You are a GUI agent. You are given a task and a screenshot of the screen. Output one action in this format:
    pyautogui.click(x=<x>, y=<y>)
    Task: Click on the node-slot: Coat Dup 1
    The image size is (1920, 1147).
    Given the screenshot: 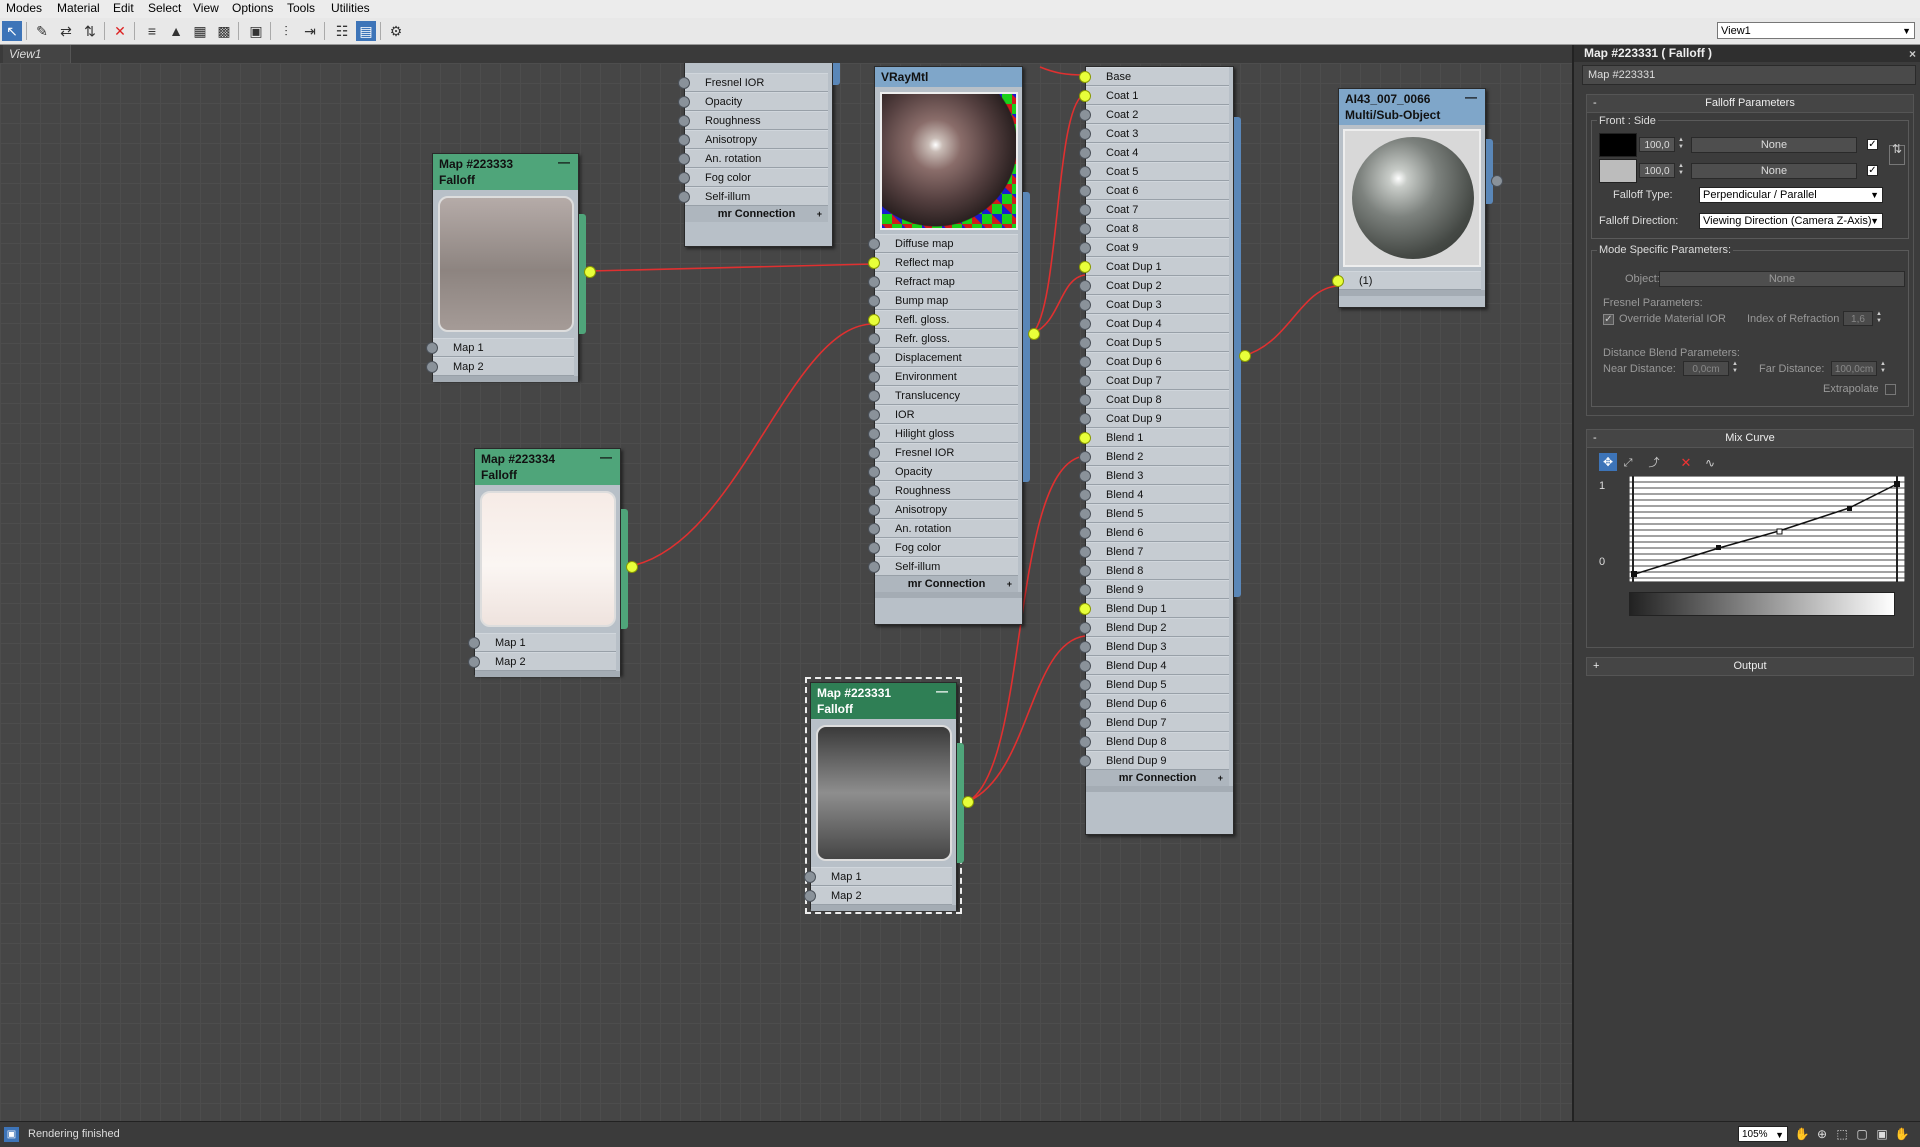 What is the action you would take?
    pyautogui.click(x=1154, y=266)
    